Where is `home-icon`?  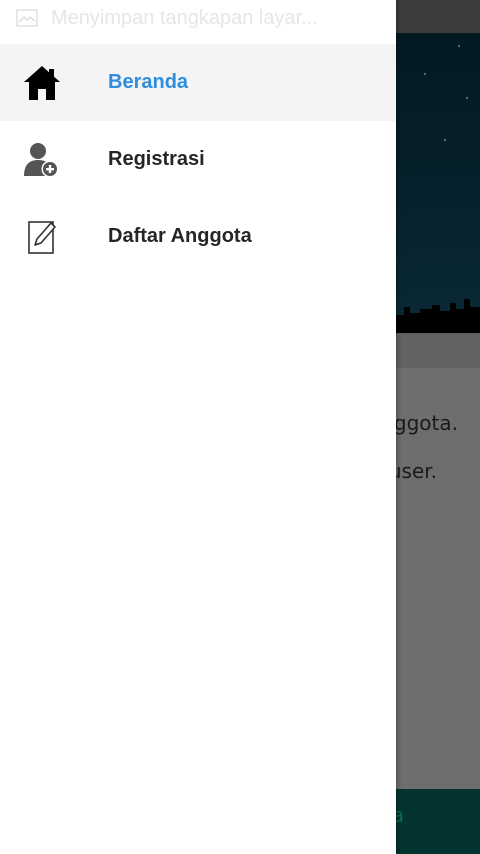
home-icon is located at coordinates (42, 83).